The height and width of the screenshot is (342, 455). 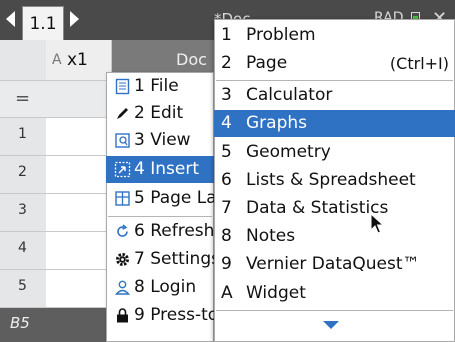 I want to click on gear-icon, so click(x=122, y=259).